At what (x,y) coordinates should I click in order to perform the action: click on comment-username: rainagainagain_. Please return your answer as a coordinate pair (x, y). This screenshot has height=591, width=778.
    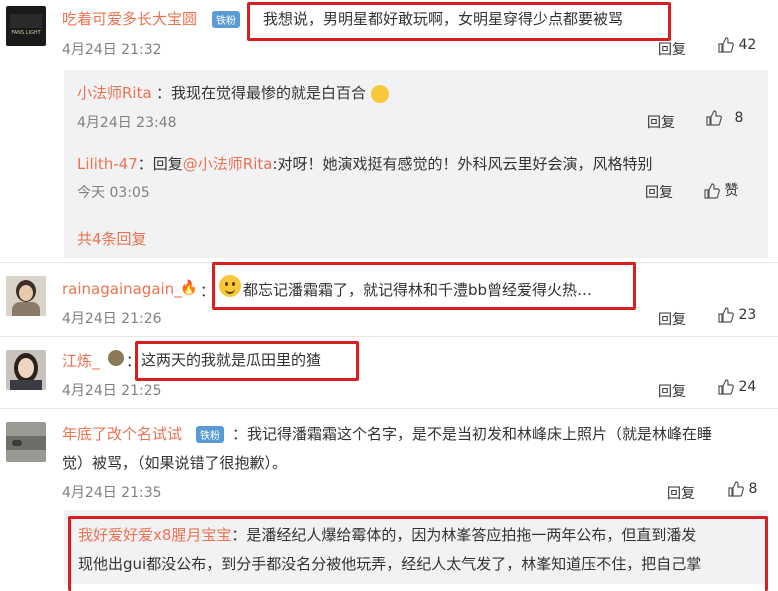
    Looking at the image, I should click on (122, 289).